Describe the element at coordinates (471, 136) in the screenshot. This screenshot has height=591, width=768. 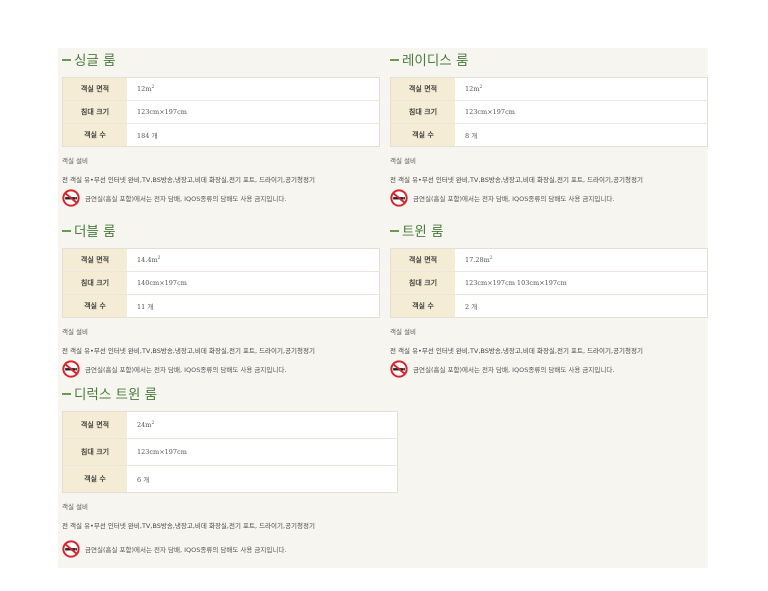
I see `count-value: 8 개` at that location.